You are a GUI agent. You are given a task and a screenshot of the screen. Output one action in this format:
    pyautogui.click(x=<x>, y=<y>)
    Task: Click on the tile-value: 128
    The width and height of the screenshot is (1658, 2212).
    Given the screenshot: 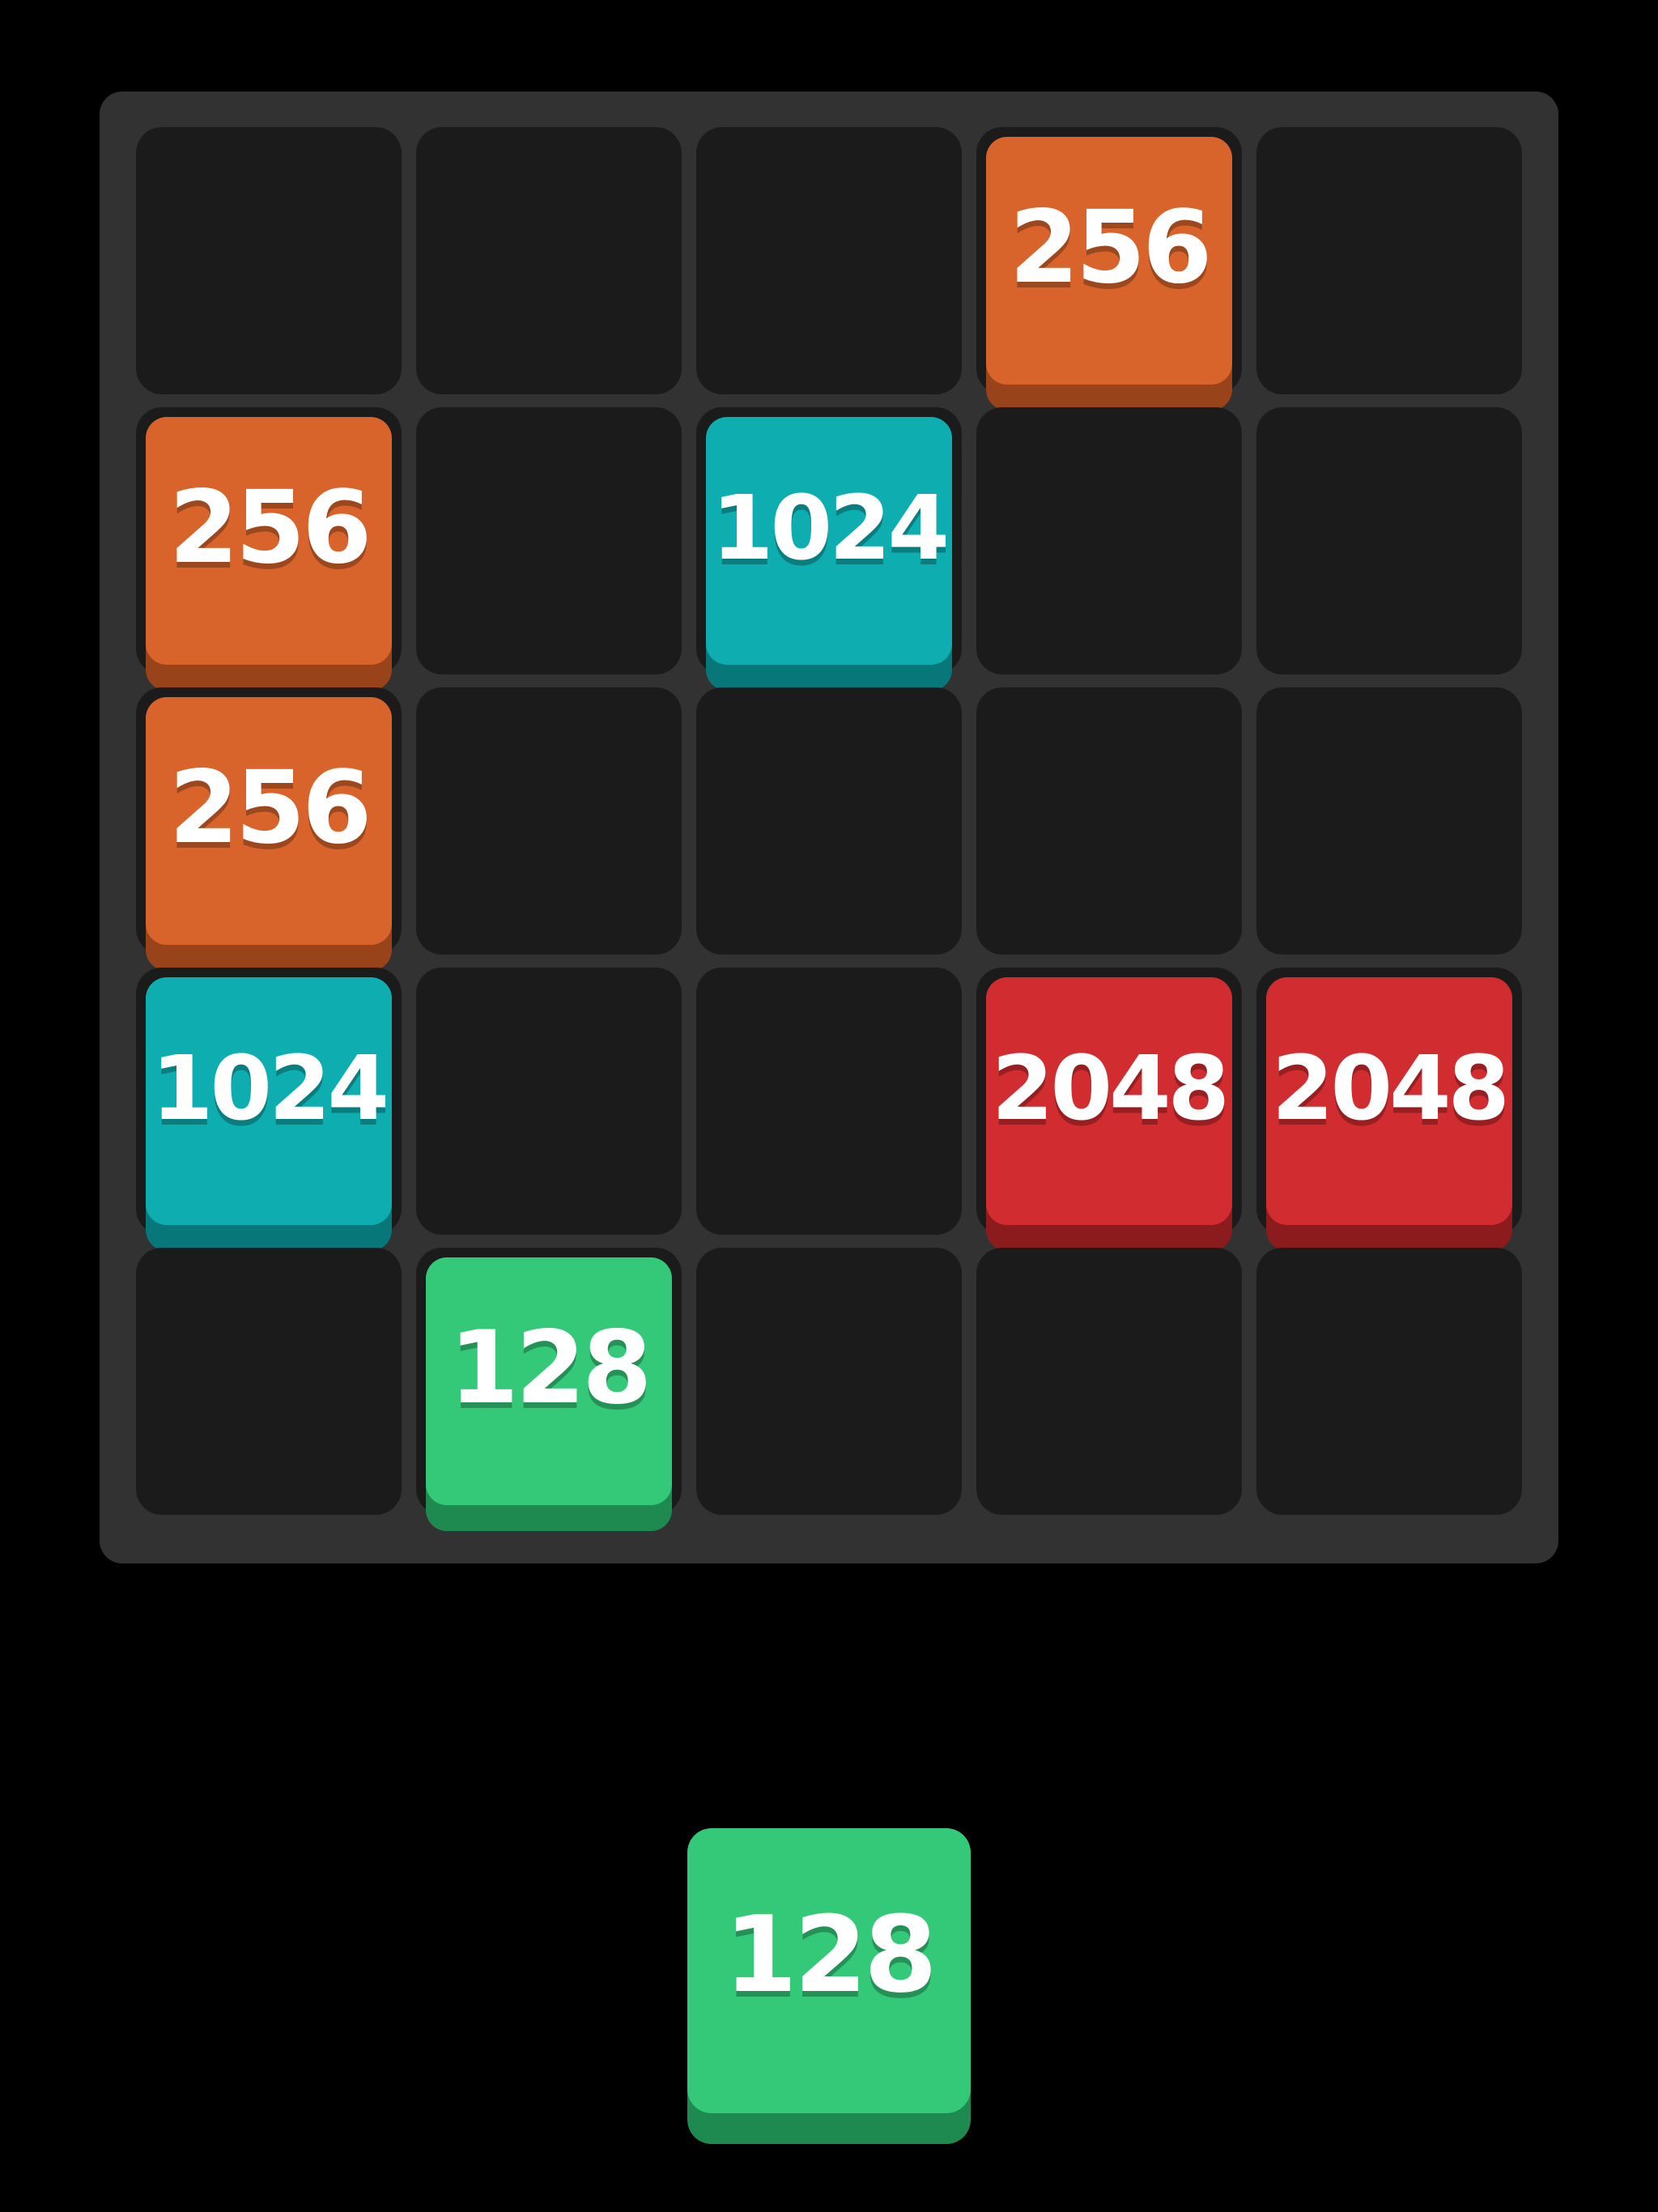 What is the action you would take?
    pyautogui.click(x=551, y=1369)
    